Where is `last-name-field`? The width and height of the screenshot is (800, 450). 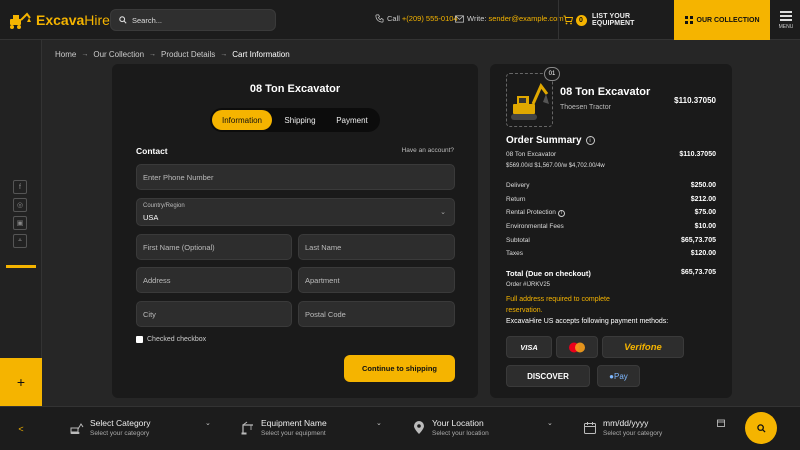
last-name-field is located at coordinates (376, 247).